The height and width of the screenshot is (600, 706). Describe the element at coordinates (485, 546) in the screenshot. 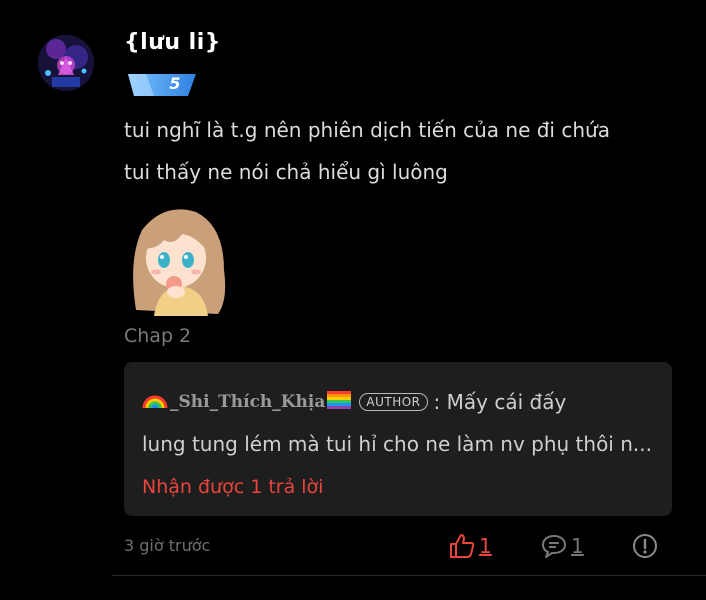

I see `like-count: 1` at that location.